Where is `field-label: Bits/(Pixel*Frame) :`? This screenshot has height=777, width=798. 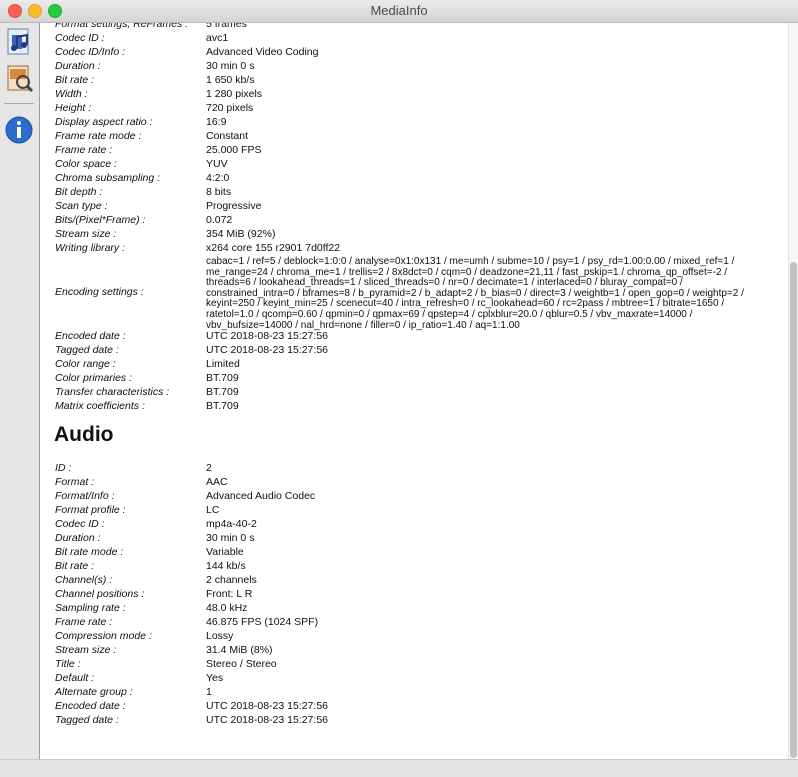 field-label: Bits/(Pixel*Frame) : is located at coordinates (100, 220).